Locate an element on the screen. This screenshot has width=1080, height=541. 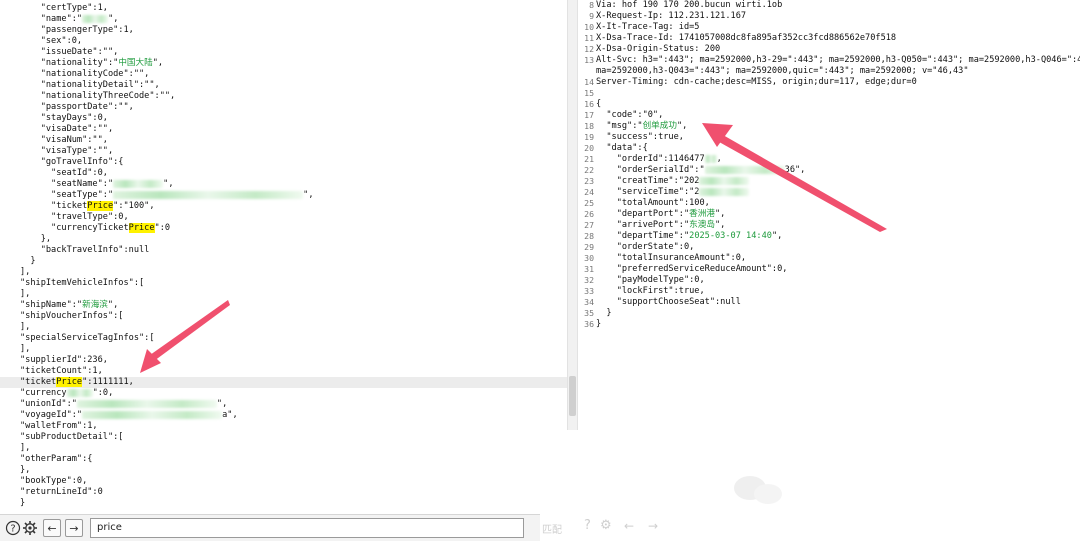
code-text: "ticketPrice":1111111, is located at coordinates (77, 382).